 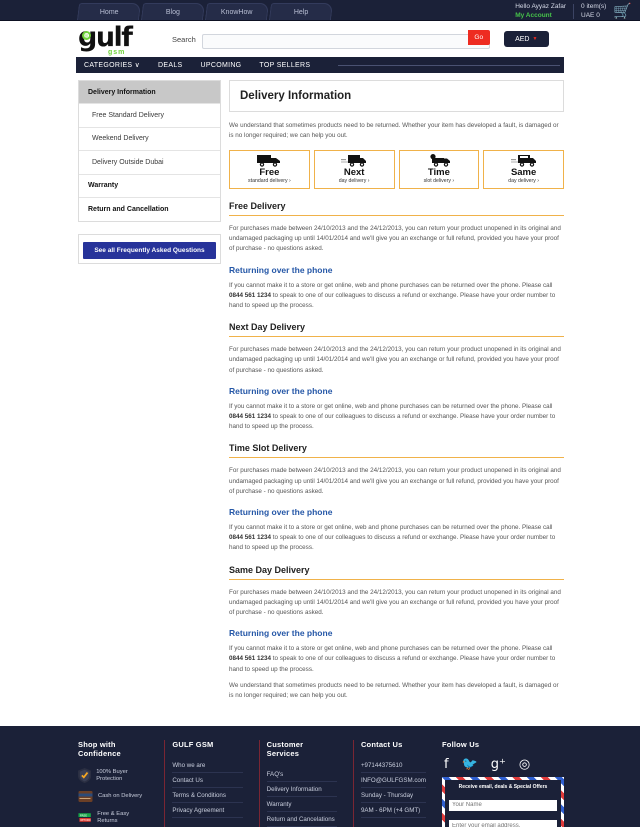 I want to click on svg-text: RETURN, so click(x=85, y=820).